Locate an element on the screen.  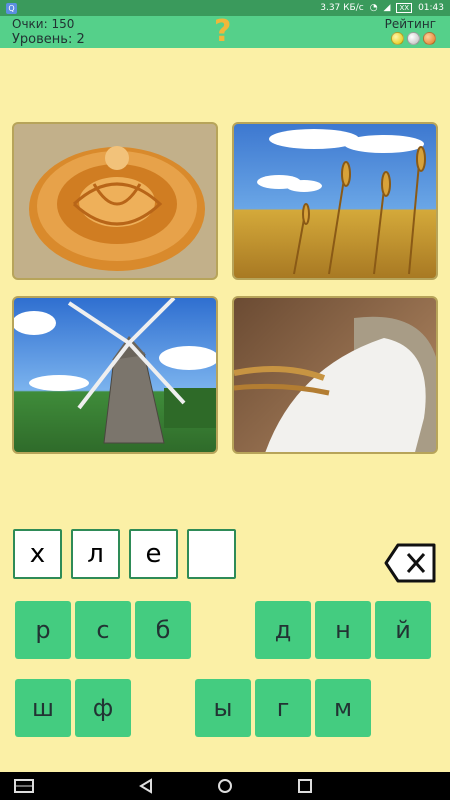
backspace-icon is located at coordinates (410, 563).